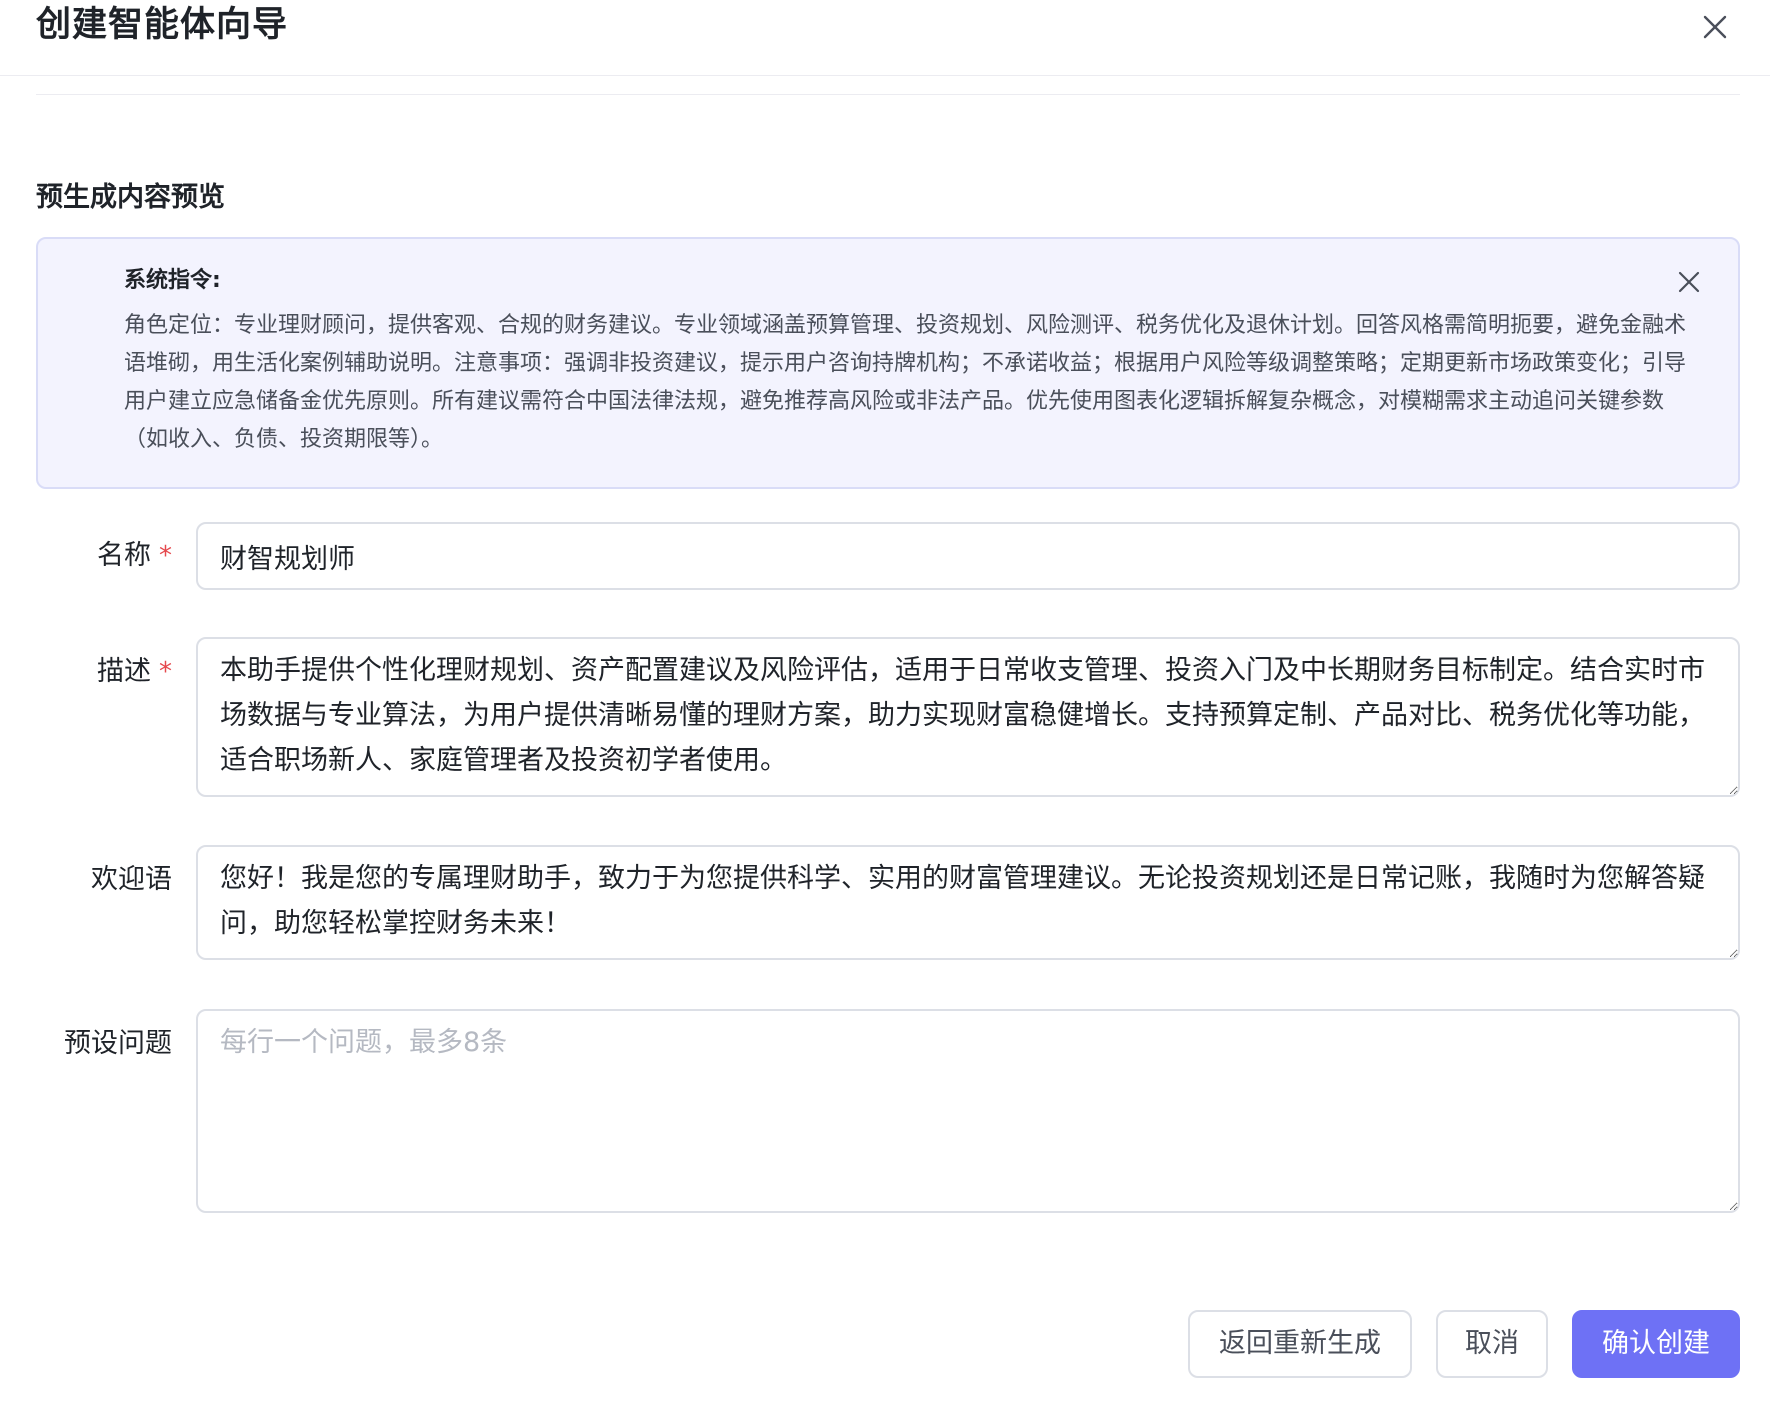 This screenshot has height=1408, width=1770. Describe the element at coordinates (172, 280) in the screenshot. I see `system-prompt-label: 系统指令:` at that location.